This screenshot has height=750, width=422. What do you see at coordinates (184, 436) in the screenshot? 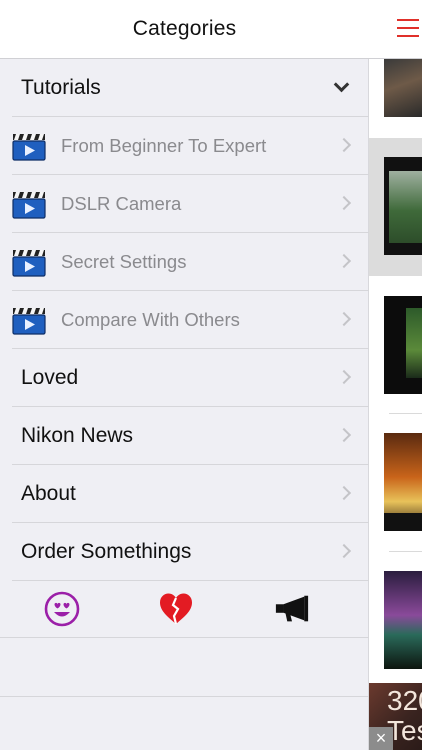
I see `category-nikon-news: Nikon News` at bounding box center [184, 436].